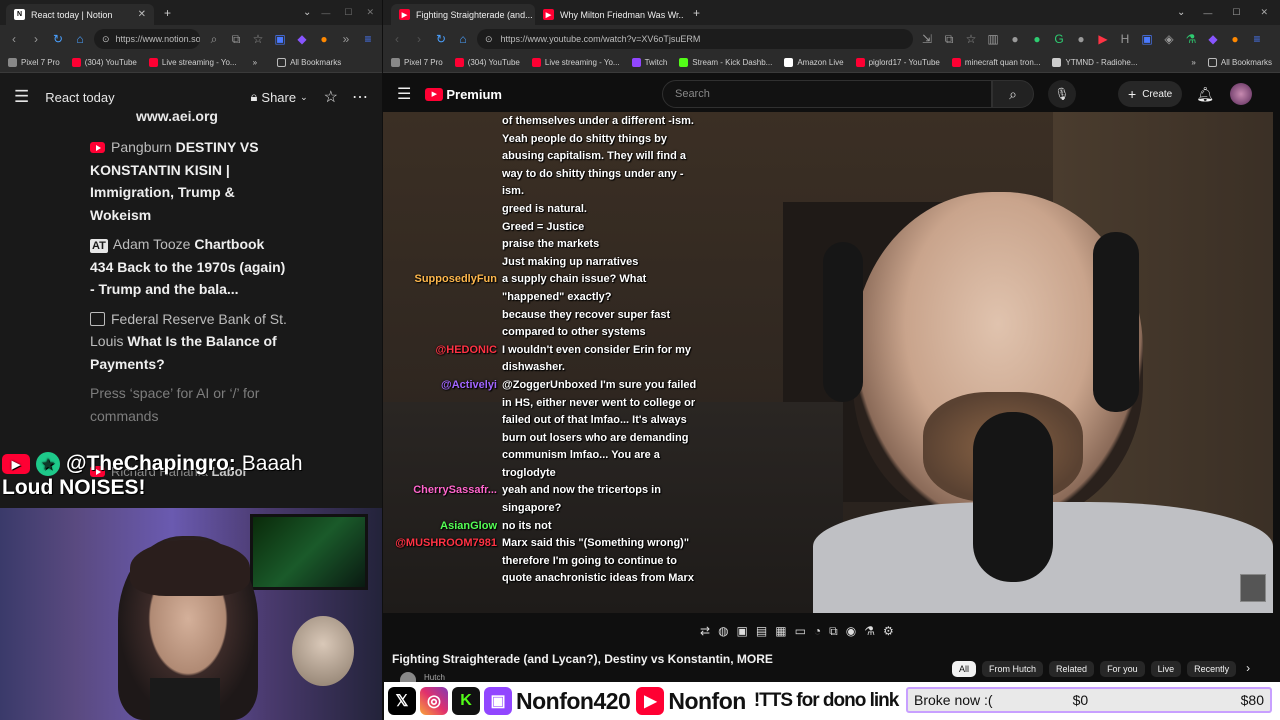 The image size is (1280, 720). I want to click on bookmark-icon: ☆, so click(258, 39).